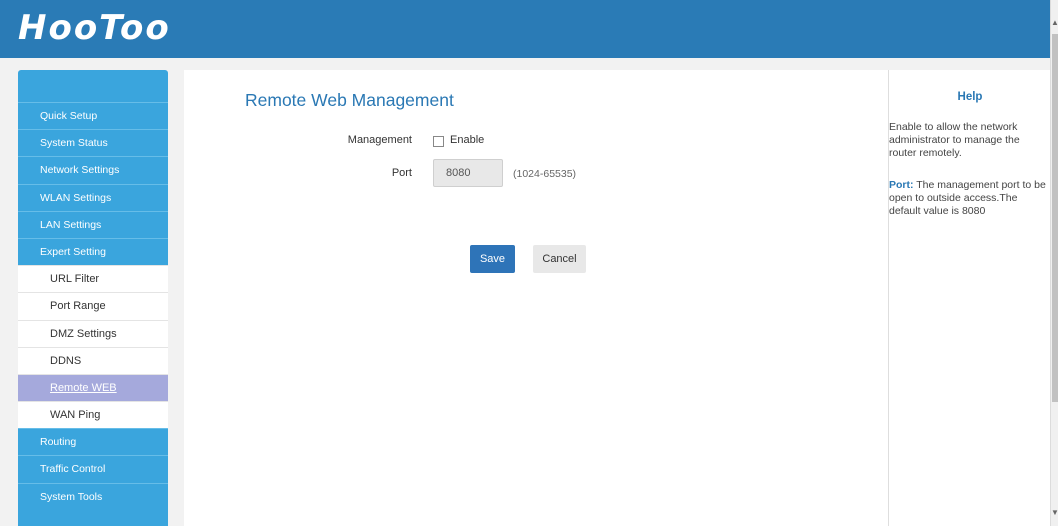 This screenshot has height=526, width=1058. What do you see at coordinates (901, 185) in the screenshot?
I see `help-port-label: Port:` at bounding box center [901, 185].